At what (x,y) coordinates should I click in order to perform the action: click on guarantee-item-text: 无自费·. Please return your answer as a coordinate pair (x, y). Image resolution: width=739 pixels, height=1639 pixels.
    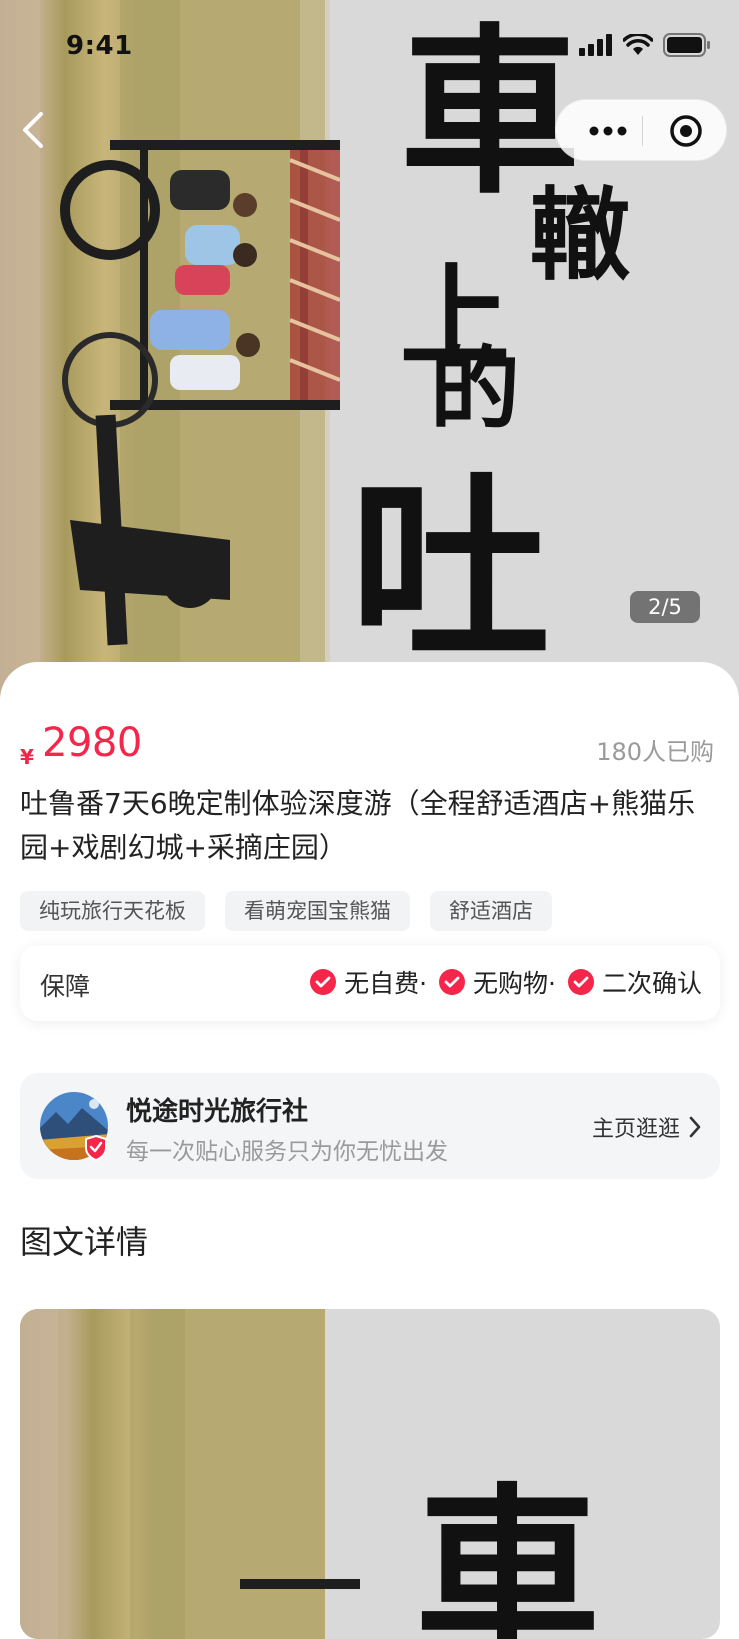
    Looking at the image, I should click on (386, 983).